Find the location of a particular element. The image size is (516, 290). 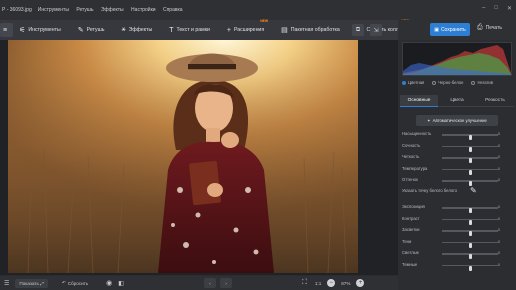

toolbar-compare-group: ⧉ ⇲ is located at coordinates (367, 30).